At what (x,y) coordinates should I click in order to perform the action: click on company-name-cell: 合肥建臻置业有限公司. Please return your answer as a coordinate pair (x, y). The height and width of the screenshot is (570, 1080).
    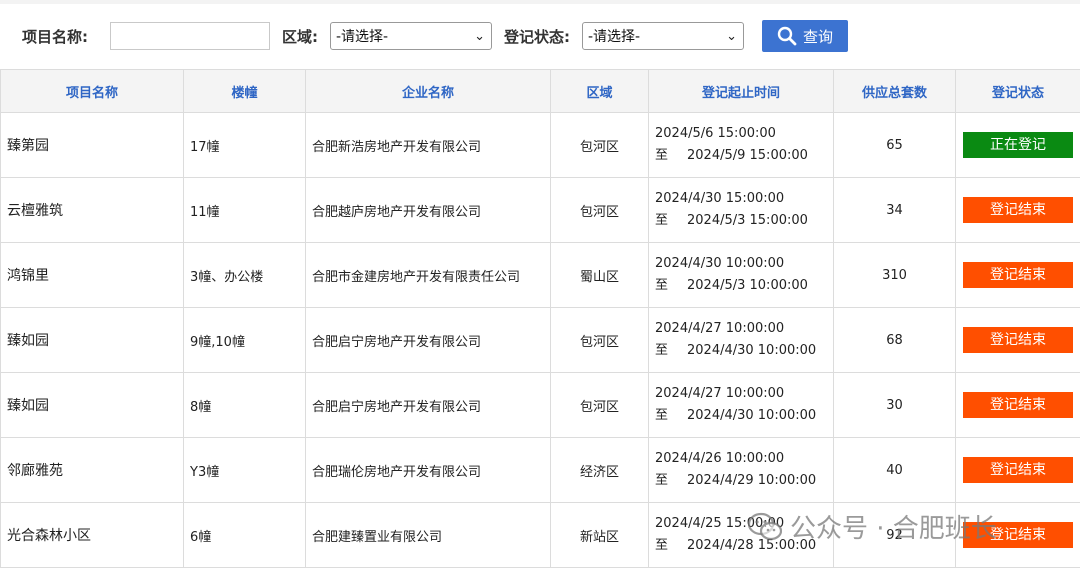
    Looking at the image, I should click on (428, 535).